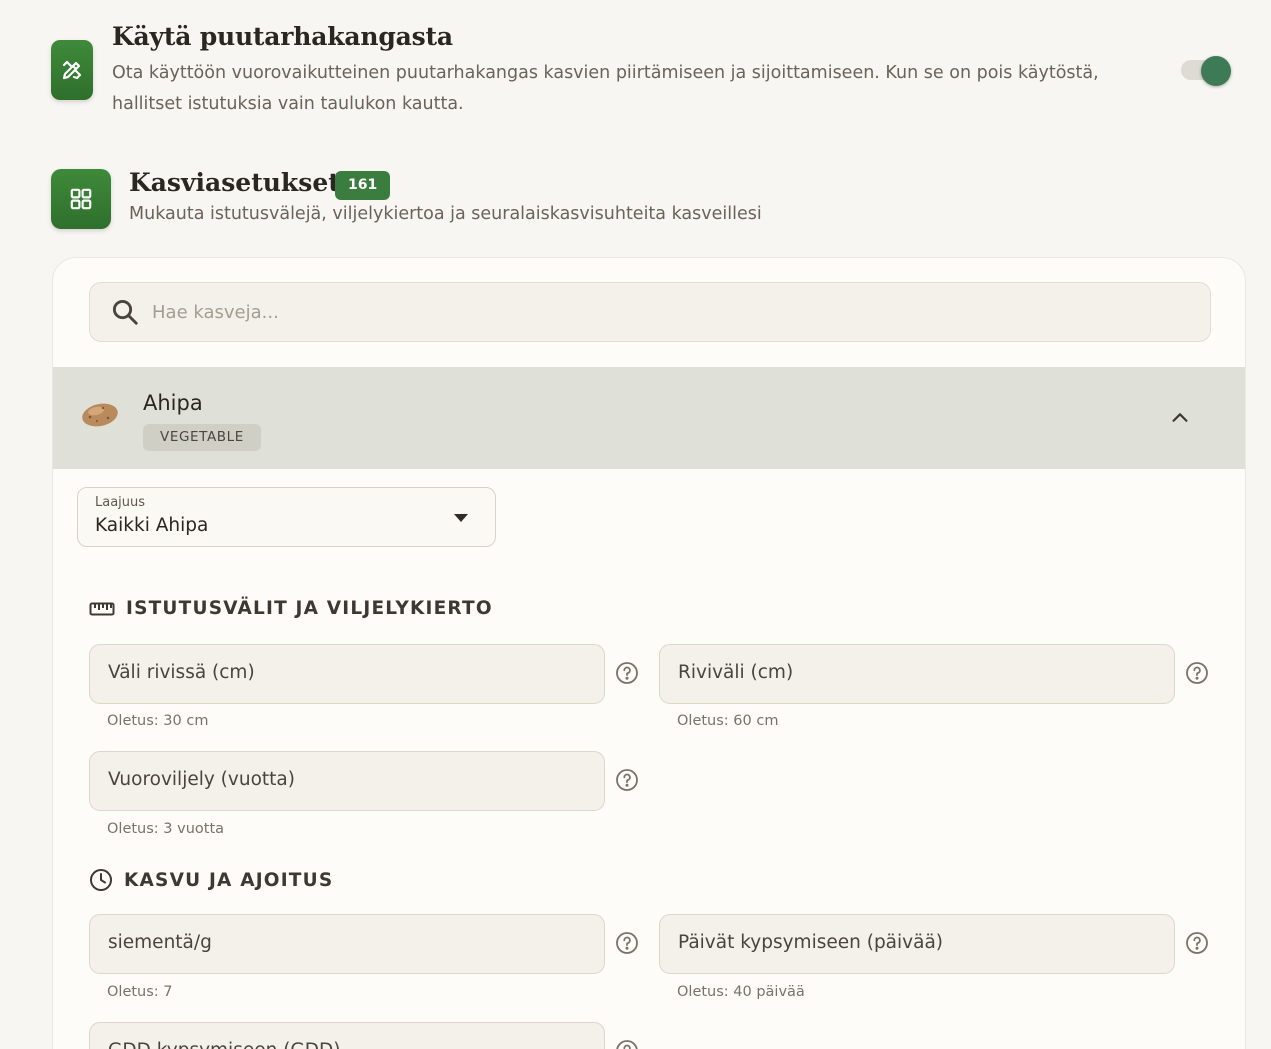 This screenshot has height=1049, width=1271. I want to click on pencil-ruler-icon, so click(72, 70).